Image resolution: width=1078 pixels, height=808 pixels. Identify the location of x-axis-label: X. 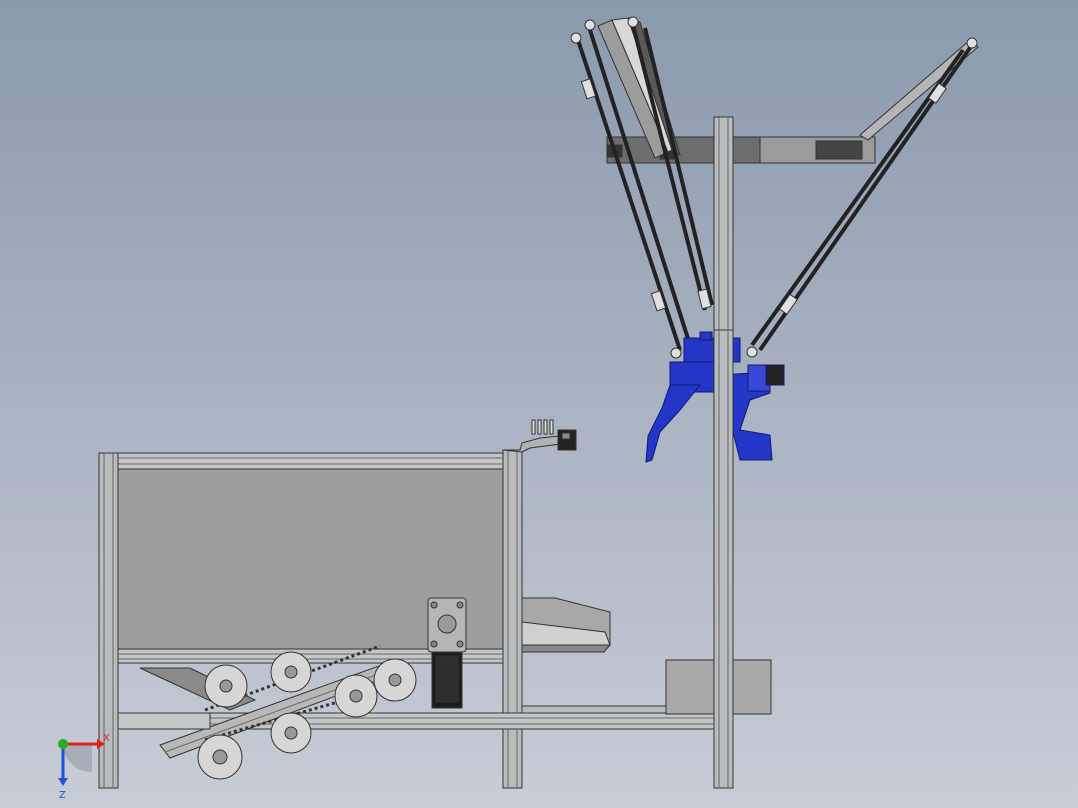
(106, 738).